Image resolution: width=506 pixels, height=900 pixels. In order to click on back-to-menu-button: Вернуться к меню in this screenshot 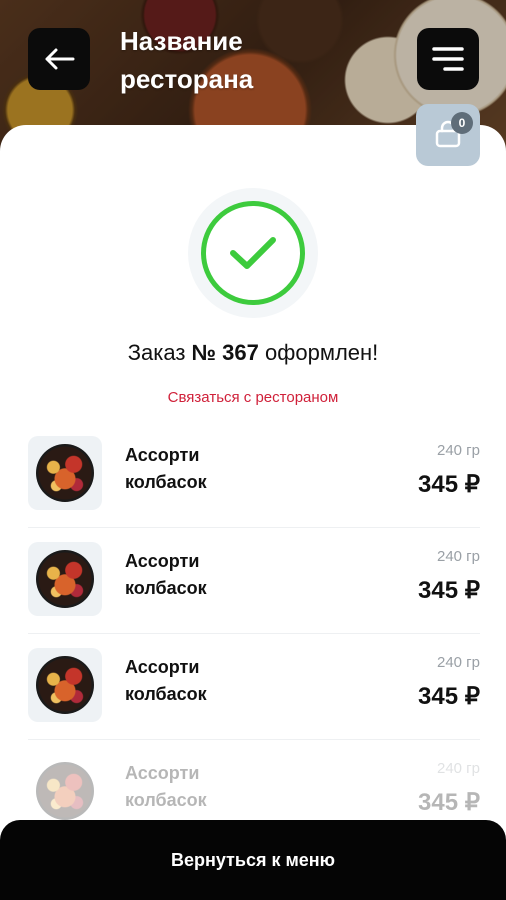, I will do `click(253, 860)`.